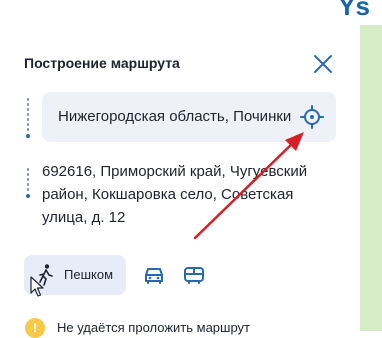 This screenshot has height=338, width=382. What do you see at coordinates (35, 328) in the screenshot?
I see `warning-icon` at bounding box center [35, 328].